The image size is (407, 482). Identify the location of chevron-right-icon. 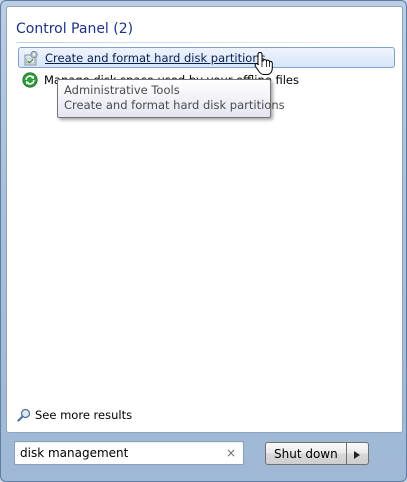
(357, 453).